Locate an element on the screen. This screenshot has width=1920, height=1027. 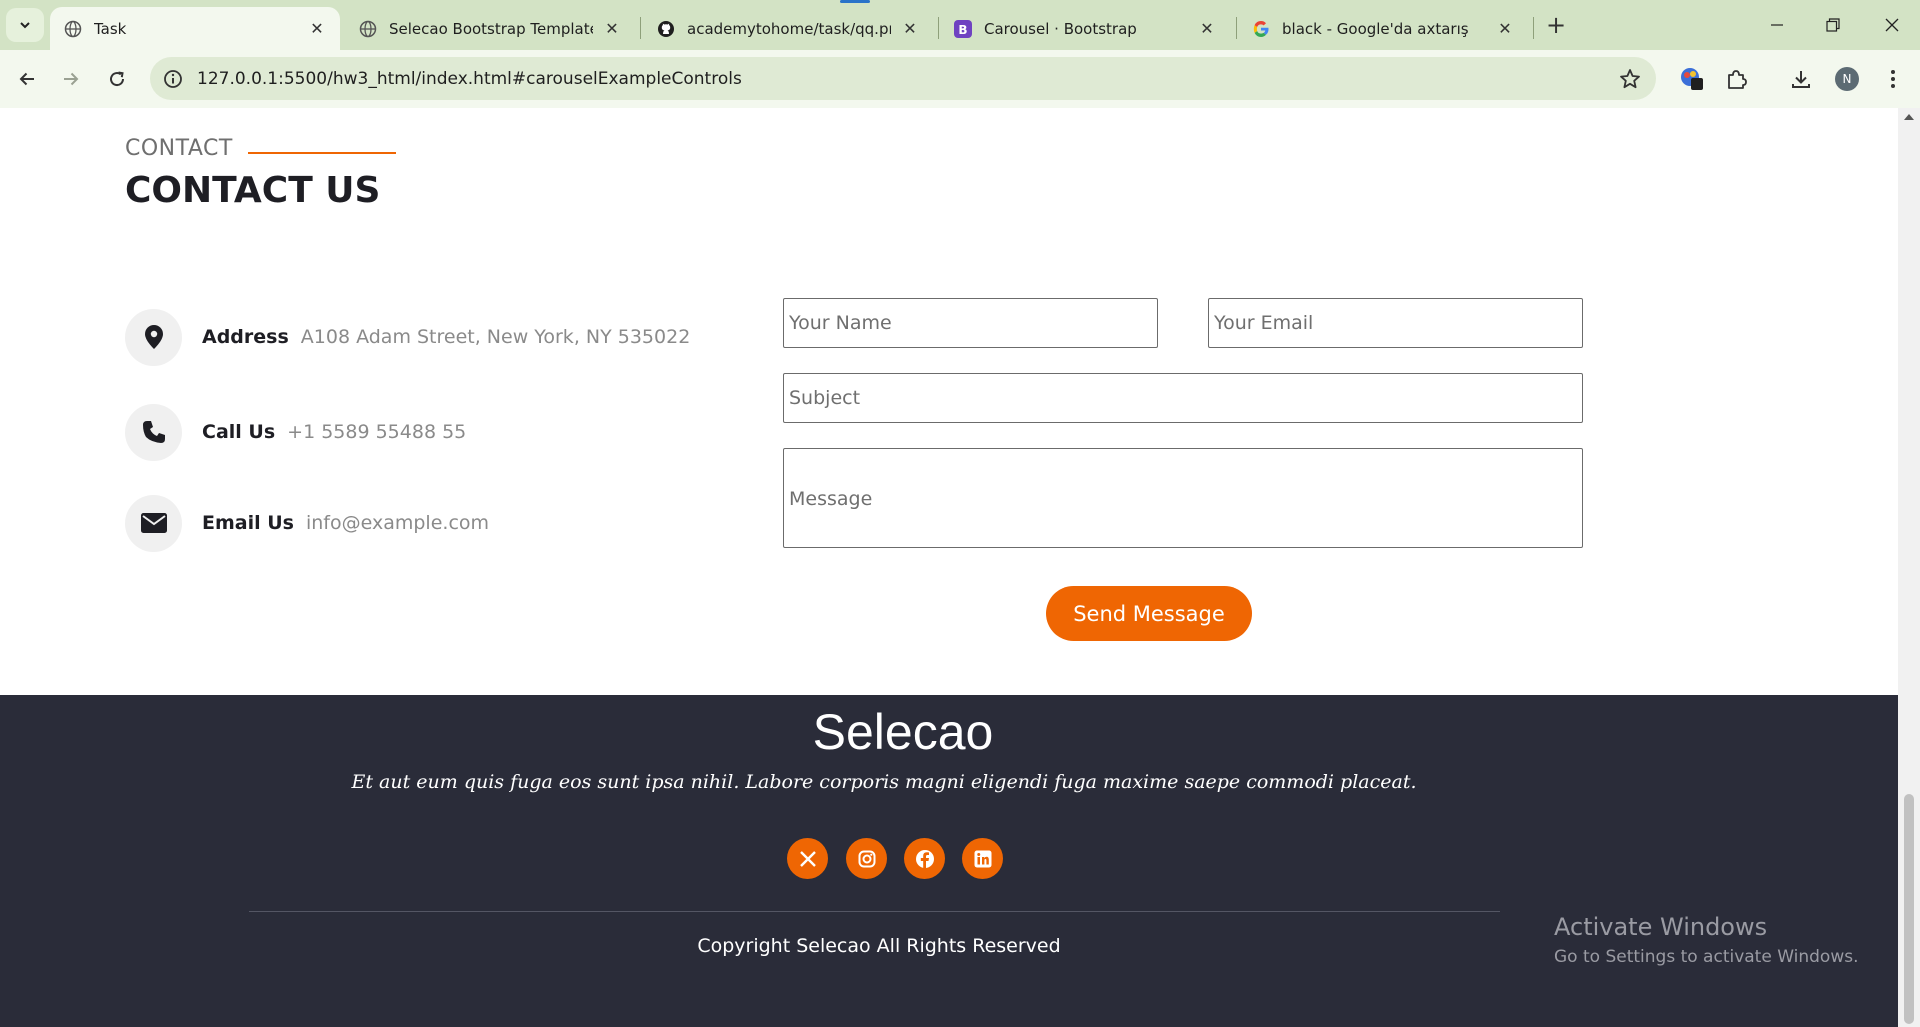
tab-title: Selecao Bootstrap Template De is located at coordinates (491, 28).